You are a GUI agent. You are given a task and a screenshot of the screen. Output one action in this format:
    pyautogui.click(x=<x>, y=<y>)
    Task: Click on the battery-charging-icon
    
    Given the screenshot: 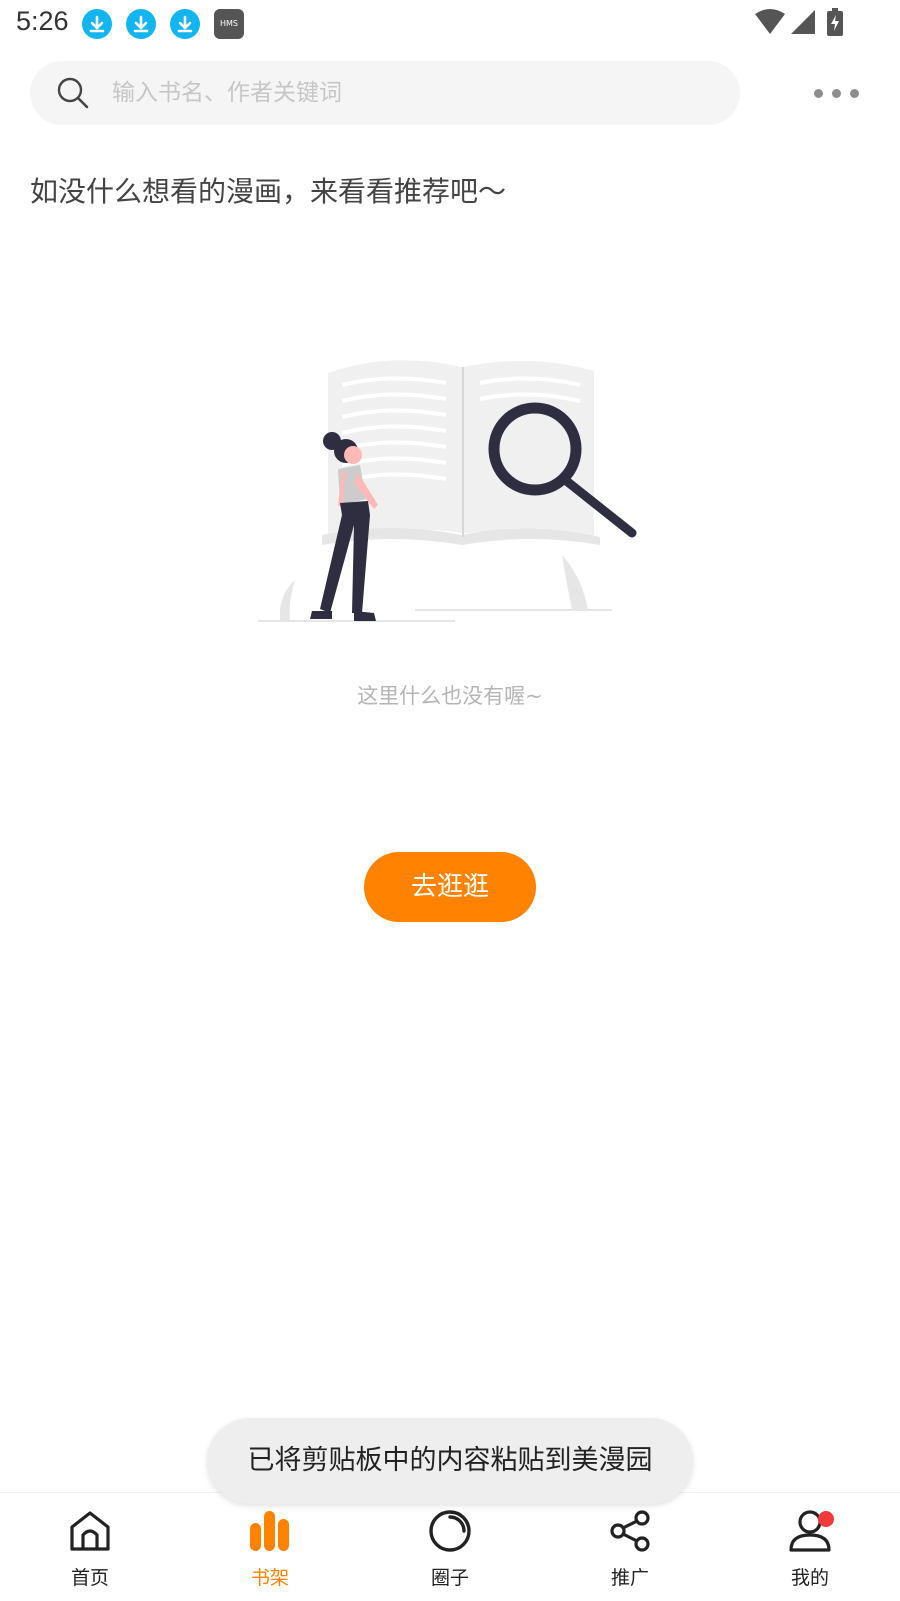 What is the action you would take?
    pyautogui.click(x=835, y=24)
    